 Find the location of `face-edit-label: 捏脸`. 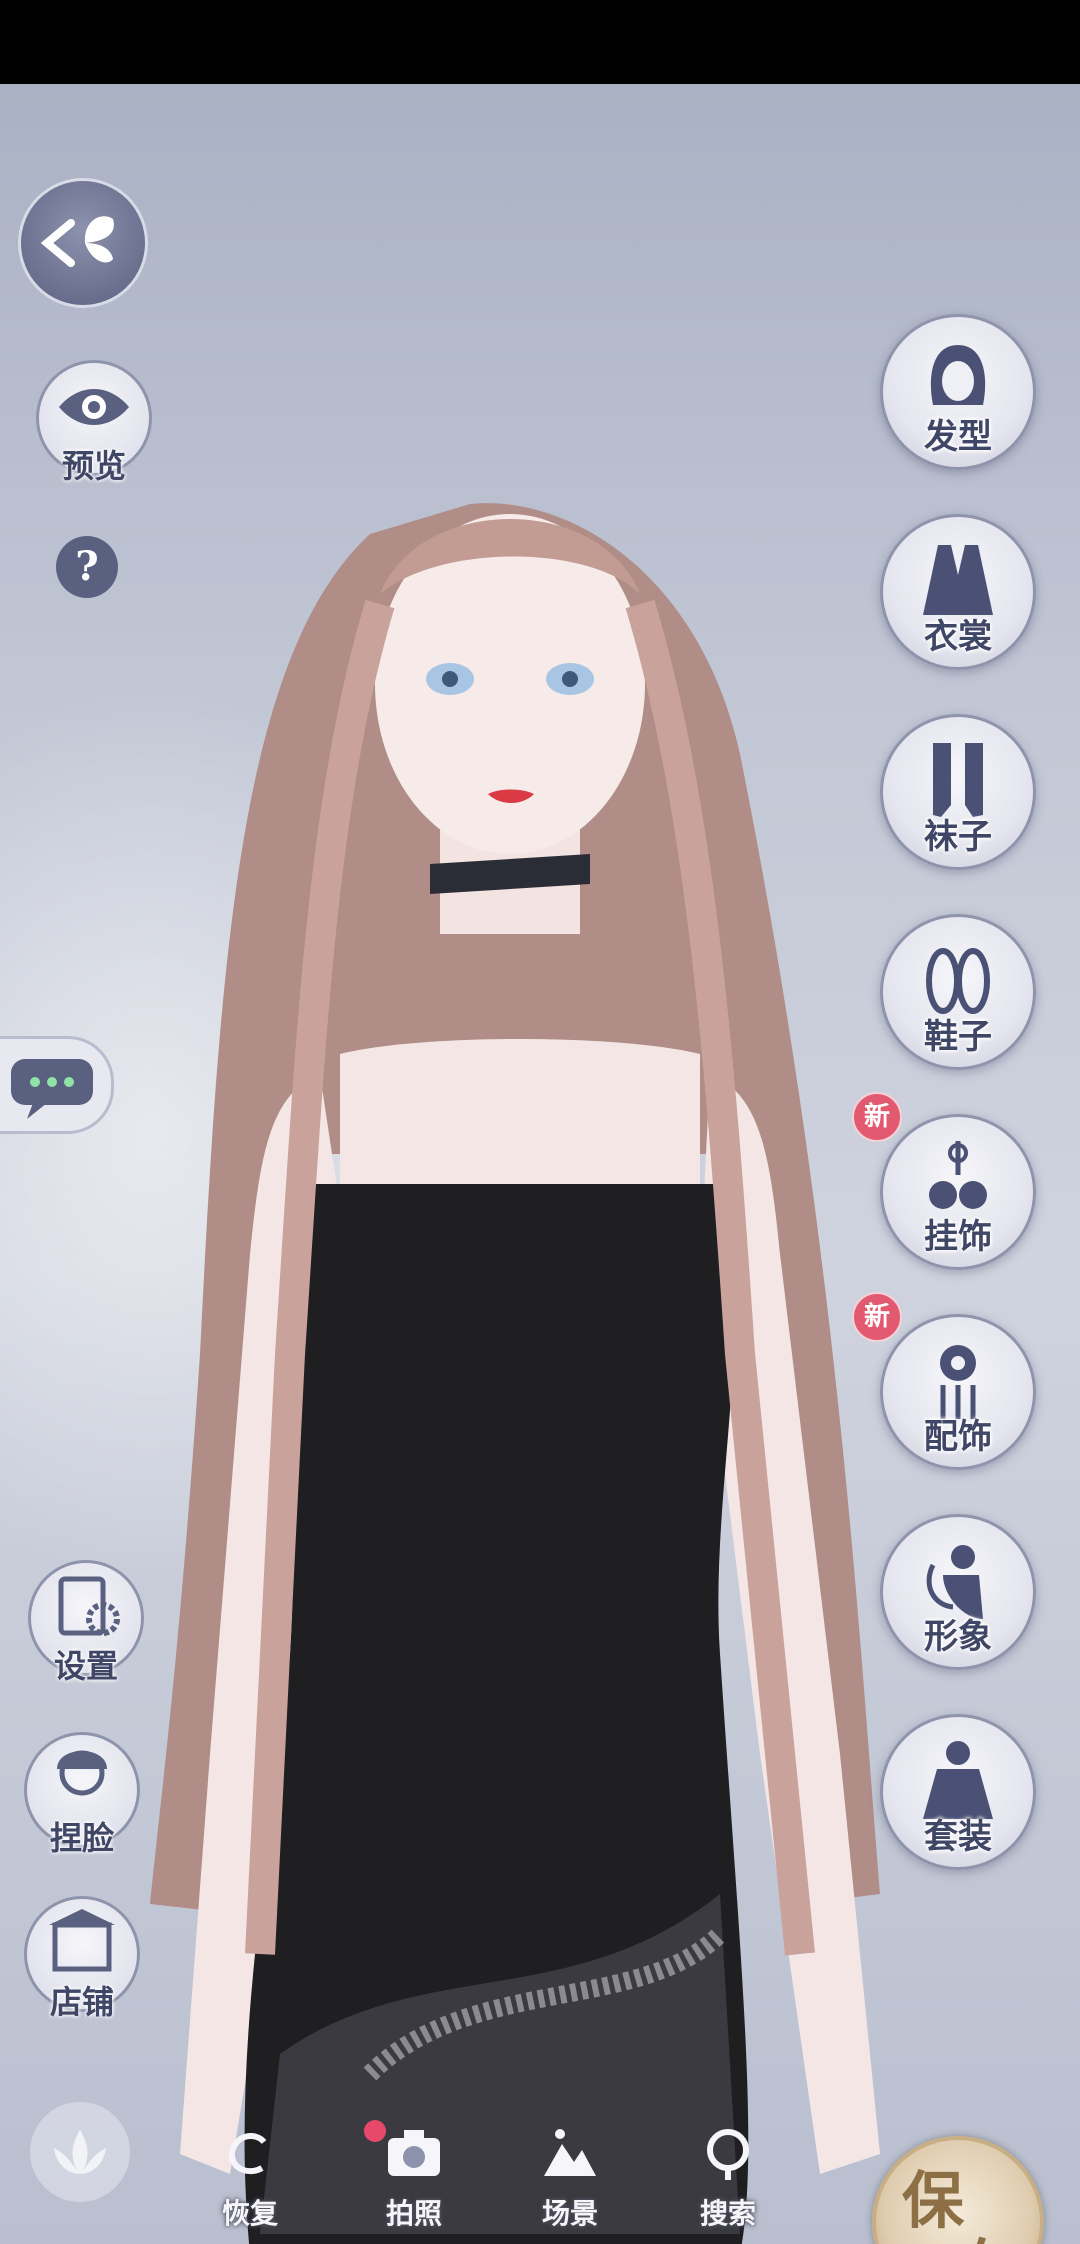

face-edit-label: 捏脸 is located at coordinates (81, 1838).